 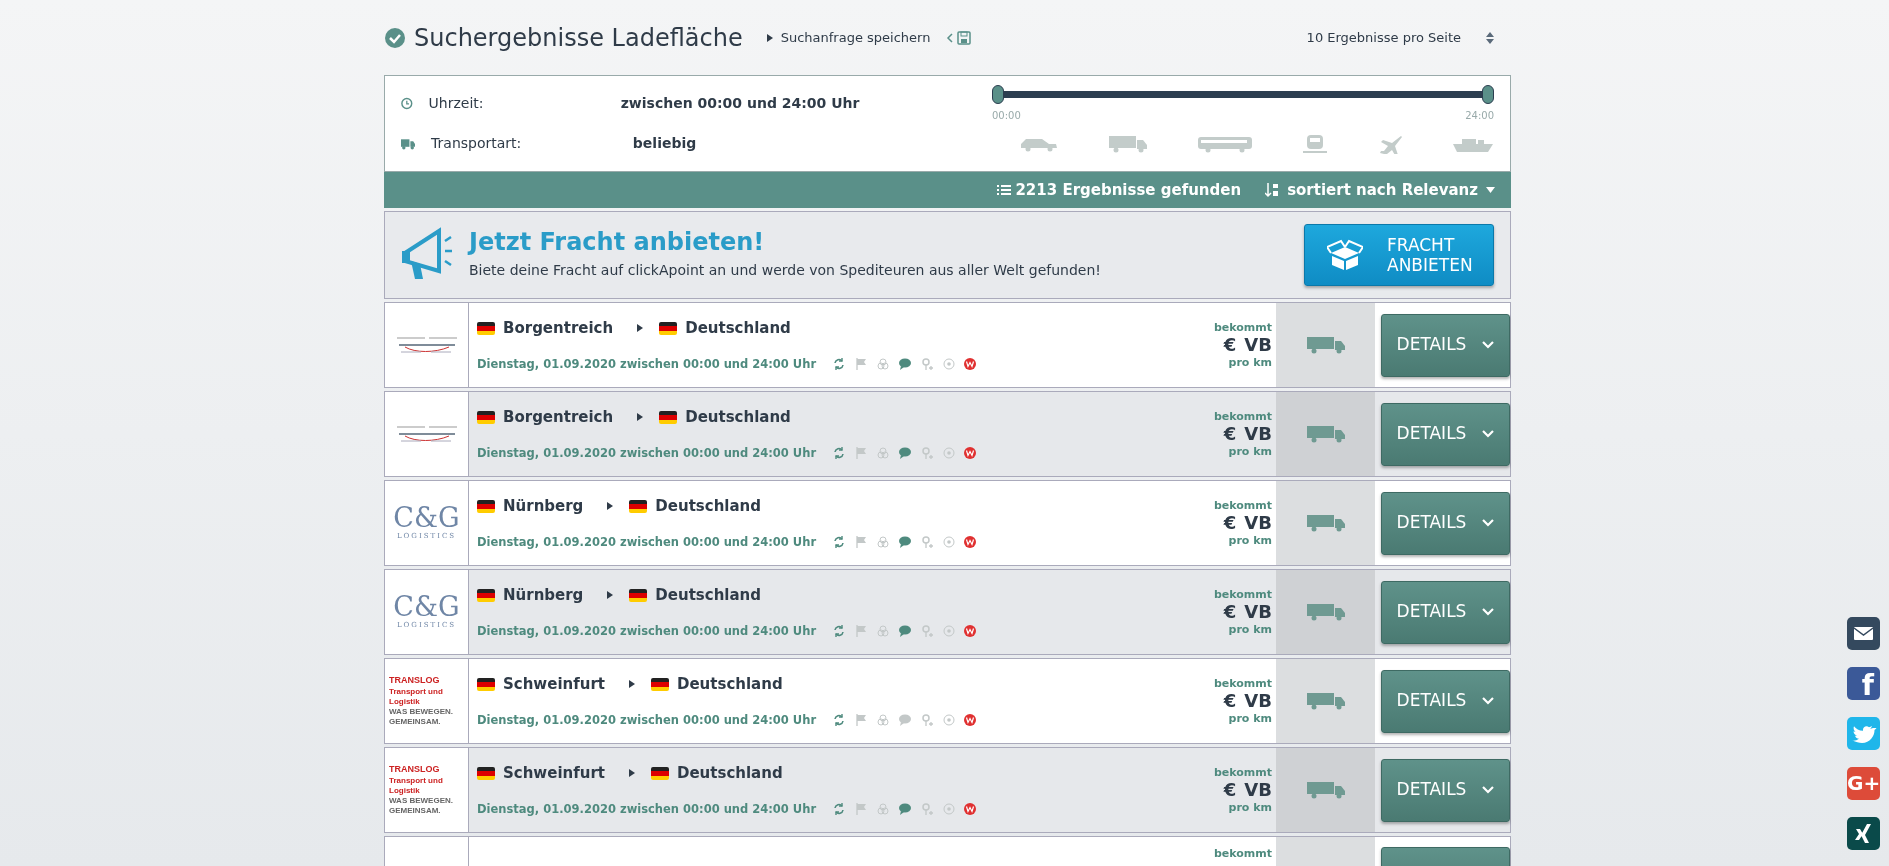 What do you see at coordinates (1383, 37) in the screenshot?
I see `per-page-select: 10 Ergebnisse pro Seite` at bounding box center [1383, 37].